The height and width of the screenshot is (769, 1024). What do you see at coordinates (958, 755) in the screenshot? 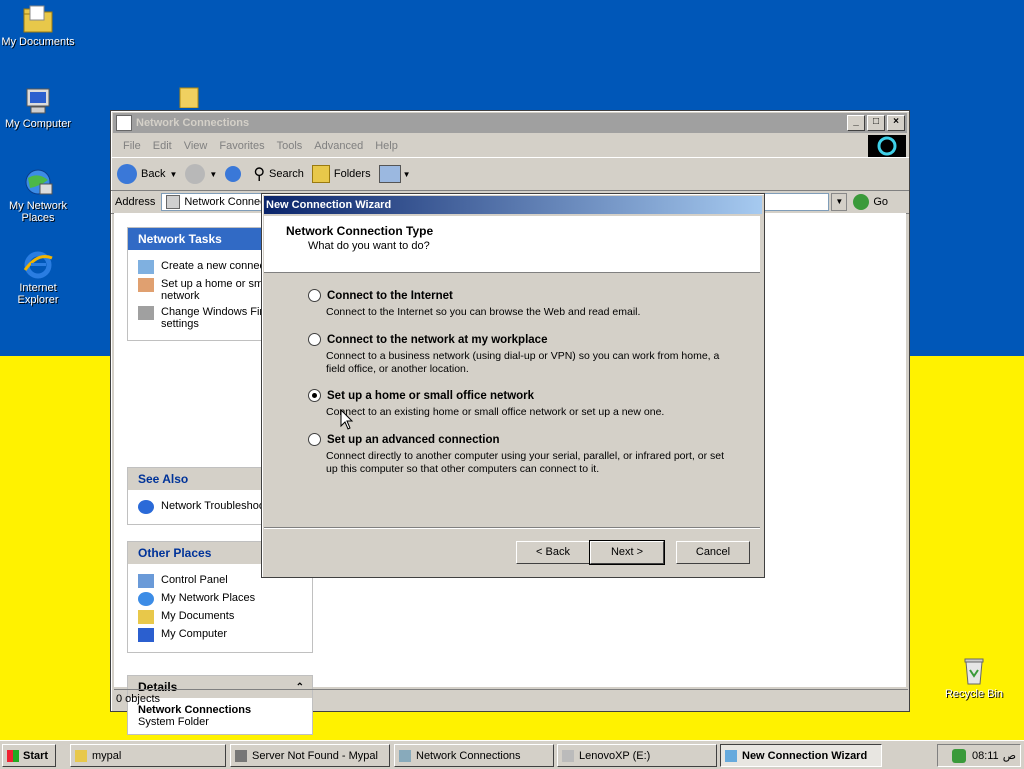
I see `security-shield-icon` at bounding box center [958, 755].